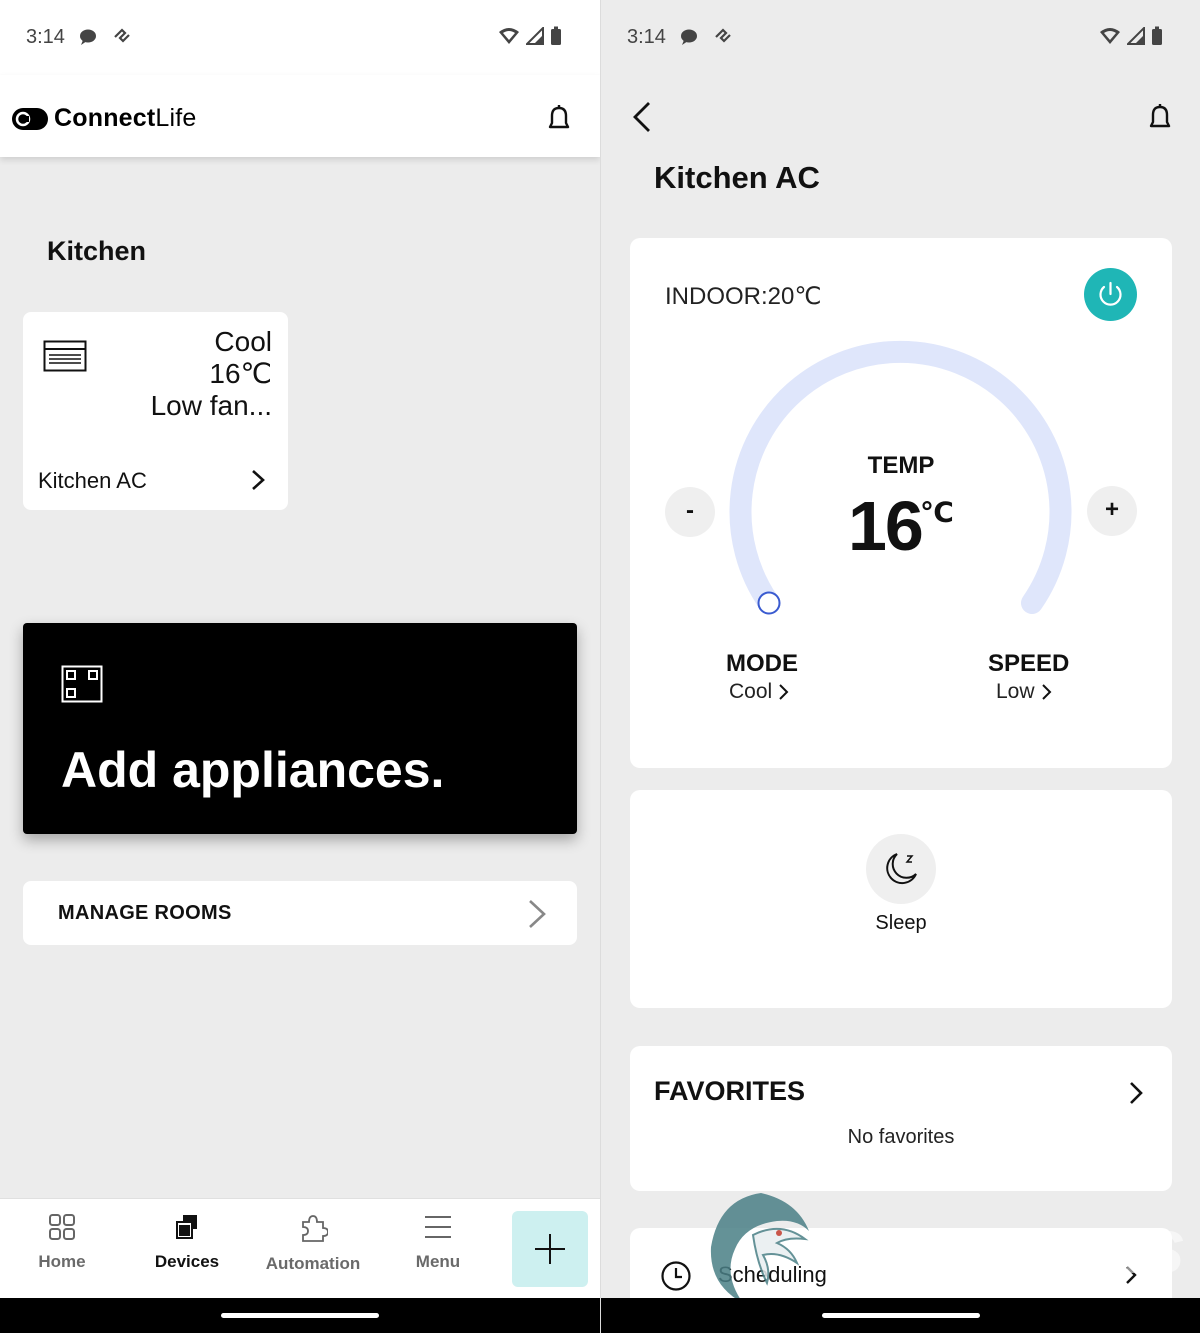 This screenshot has width=1200, height=1333. I want to click on eagle-watermark-icon, so click(759, 1248).